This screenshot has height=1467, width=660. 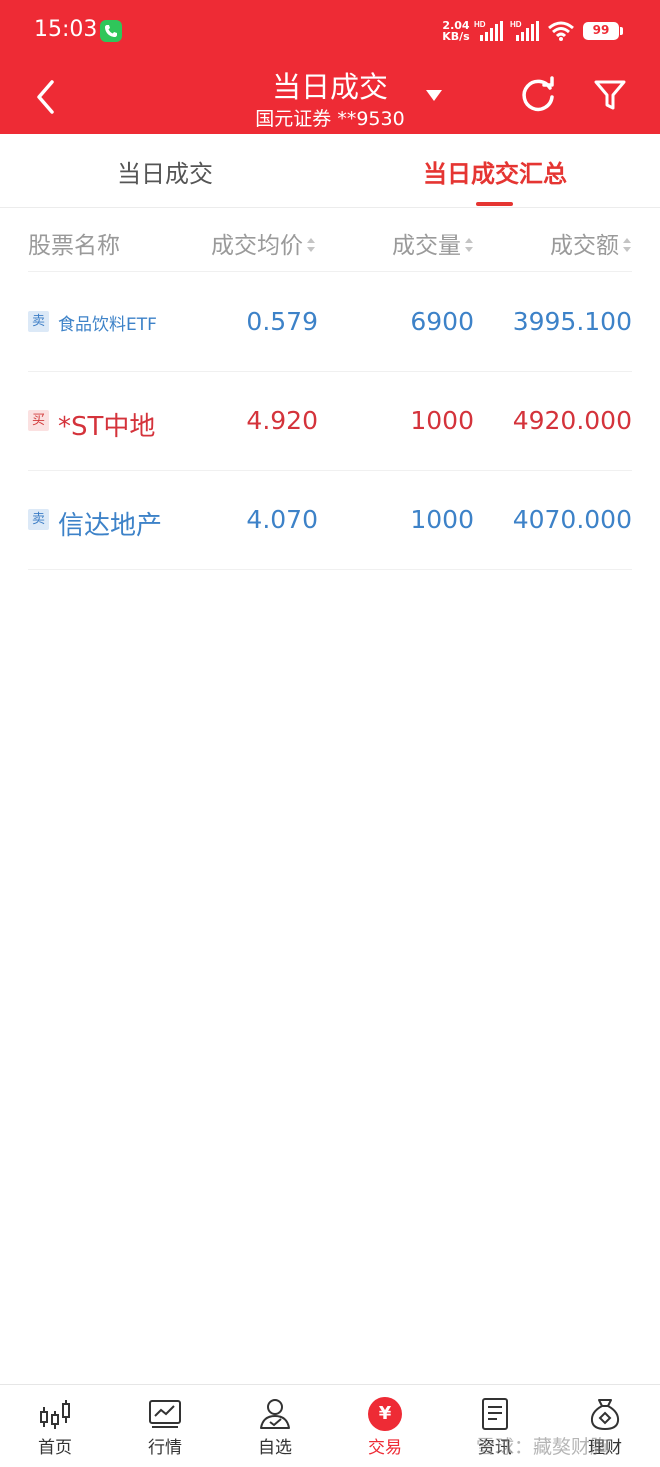 I want to click on nav-item-home: 首页, so click(x=55, y=1426).